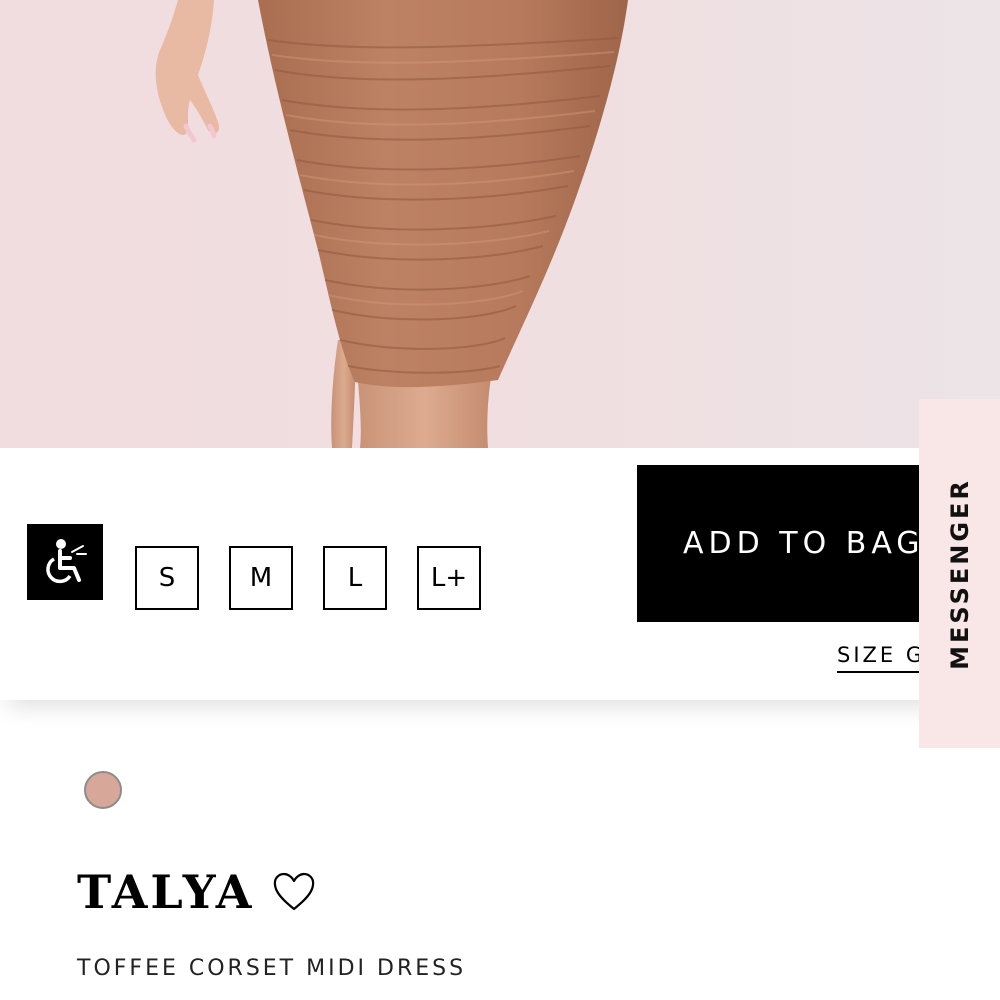 This screenshot has height=1000, width=1000. I want to click on size-option-s: S, so click(167, 578).